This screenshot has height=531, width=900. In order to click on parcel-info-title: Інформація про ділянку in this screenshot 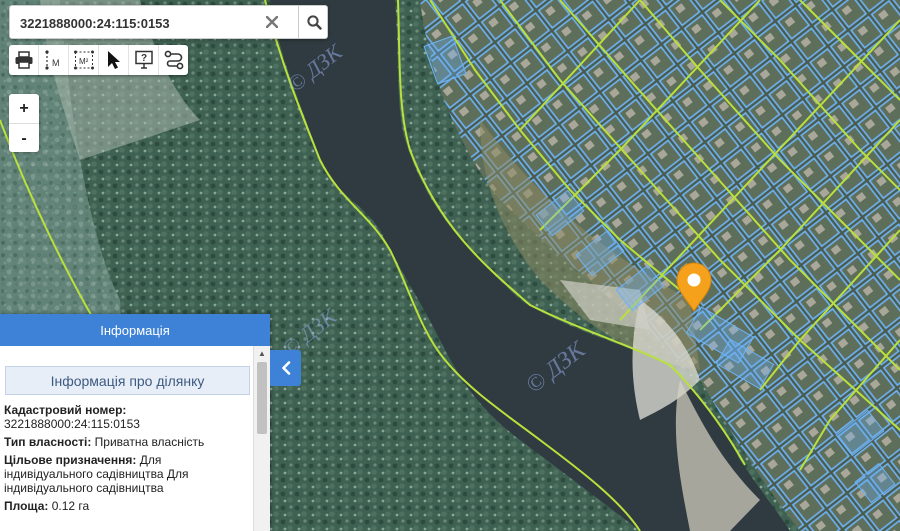, I will do `click(127, 380)`.